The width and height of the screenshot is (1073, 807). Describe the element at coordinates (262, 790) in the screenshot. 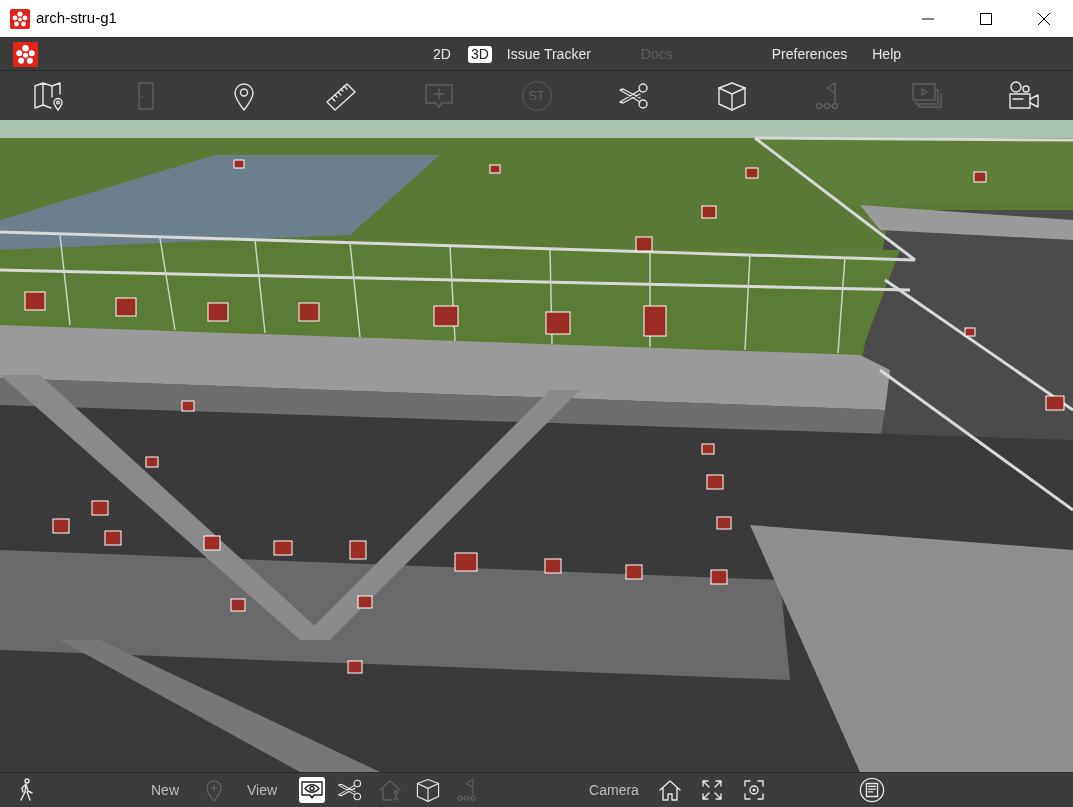

I see `section-label: View` at that location.